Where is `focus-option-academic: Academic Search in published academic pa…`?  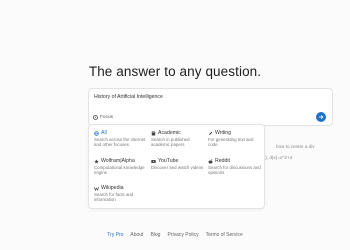
focus-option-academic: Academic Search in published academic pa… is located at coordinates (178, 138).